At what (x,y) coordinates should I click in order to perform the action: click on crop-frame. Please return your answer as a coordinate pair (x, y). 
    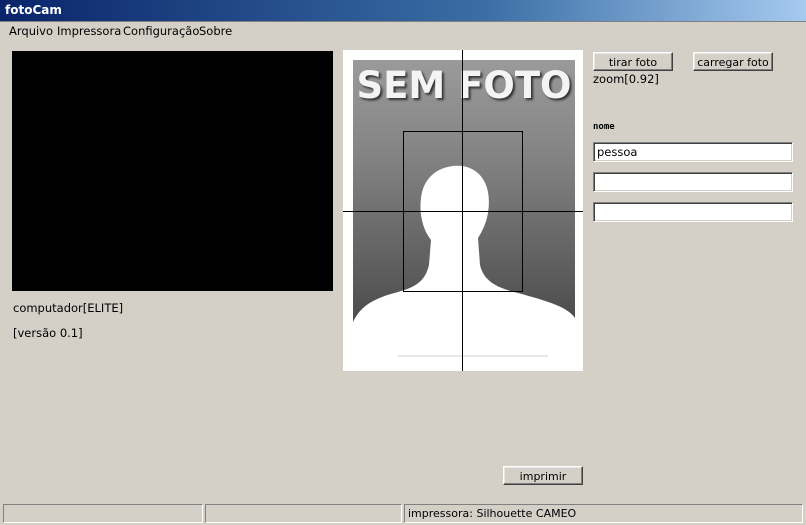
    Looking at the image, I should click on (463, 211).